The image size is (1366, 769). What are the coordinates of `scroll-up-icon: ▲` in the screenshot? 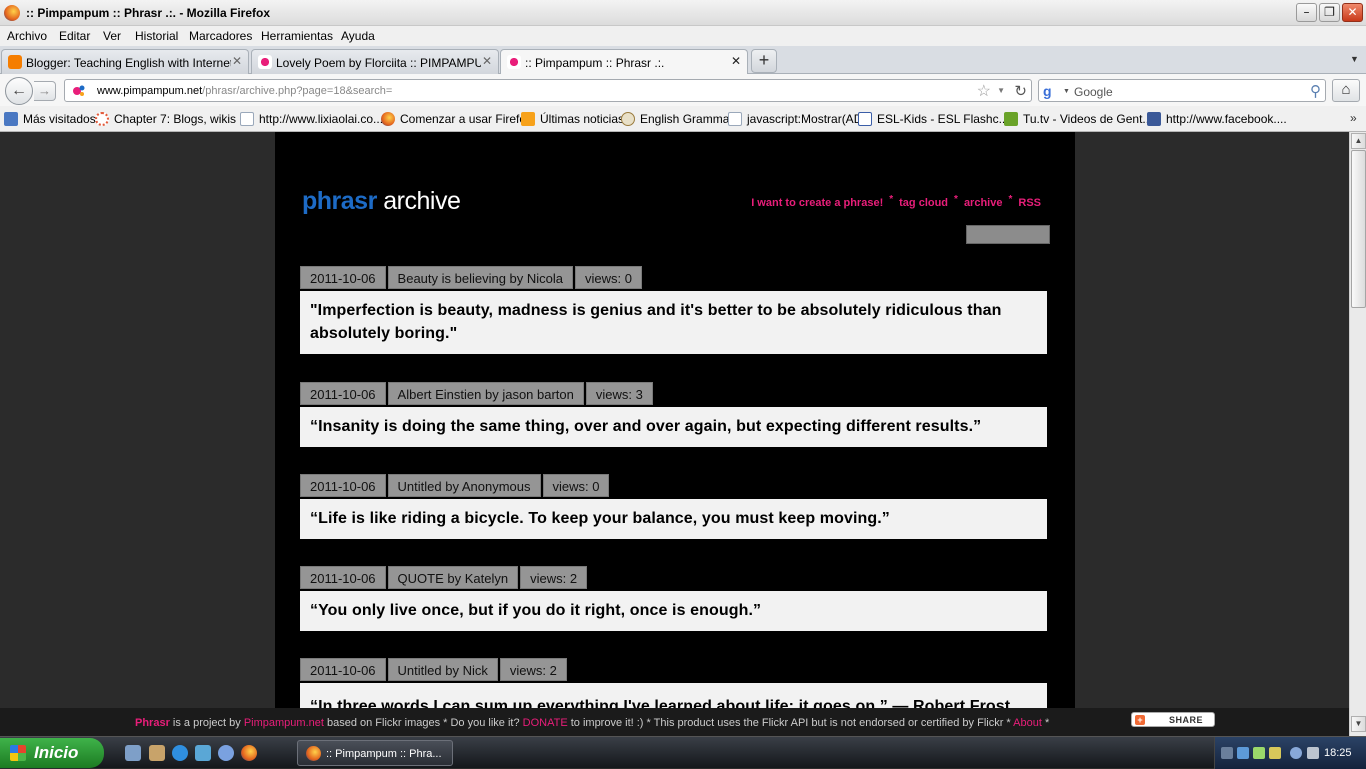 It's located at (1358, 141).